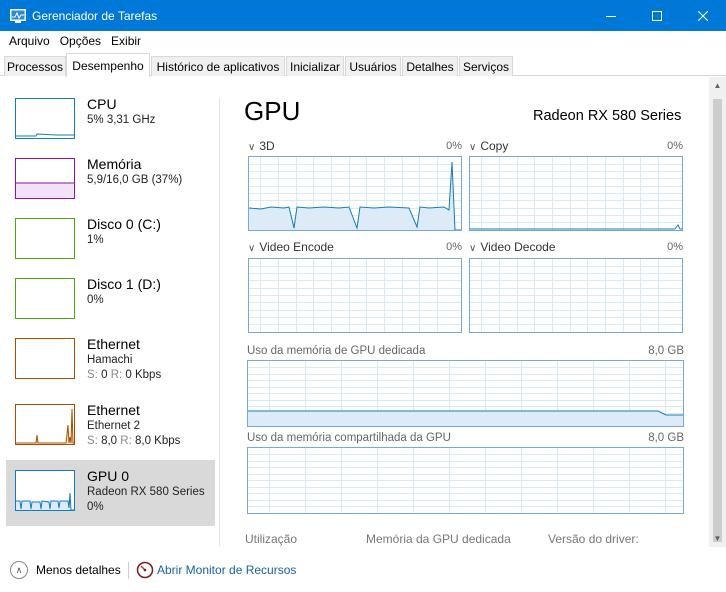 This screenshot has height=592, width=726. I want to click on sidebar-item-detail: 5% 3,31 GHz, so click(121, 120).